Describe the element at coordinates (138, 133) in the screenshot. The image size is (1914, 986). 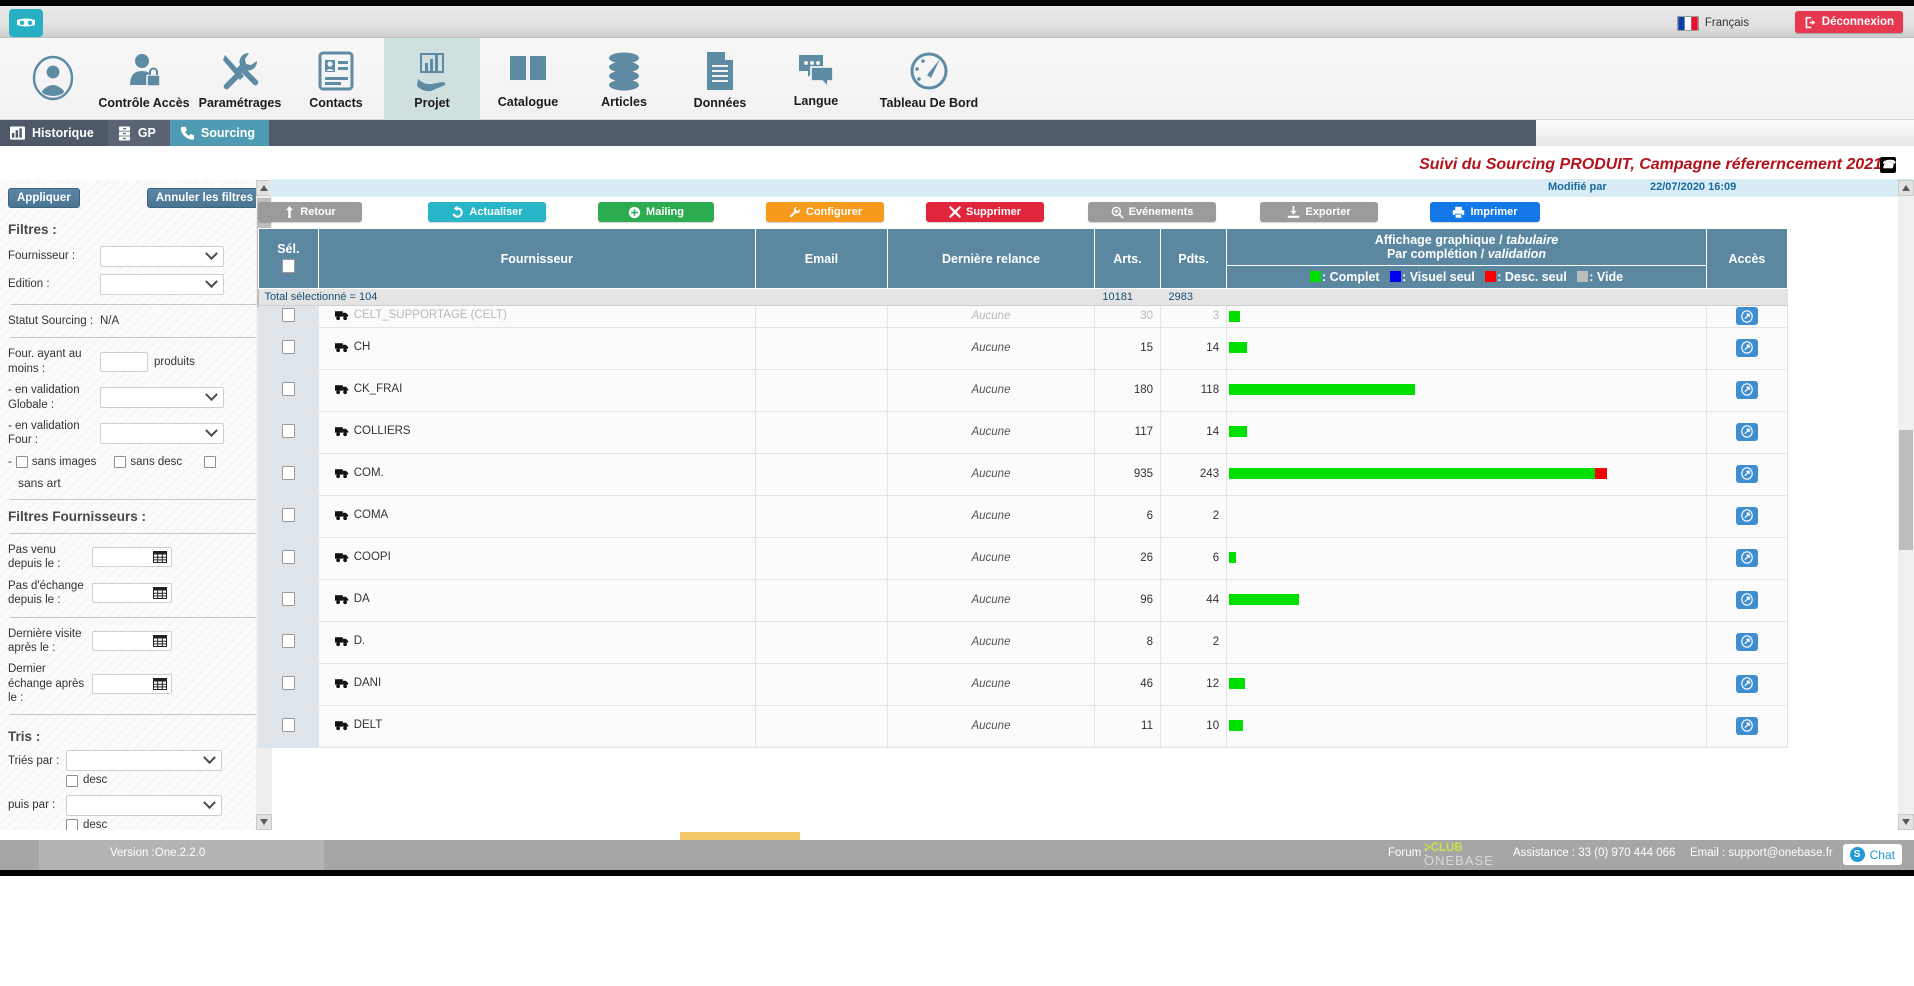
I see `tab-gp: GP` at that location.